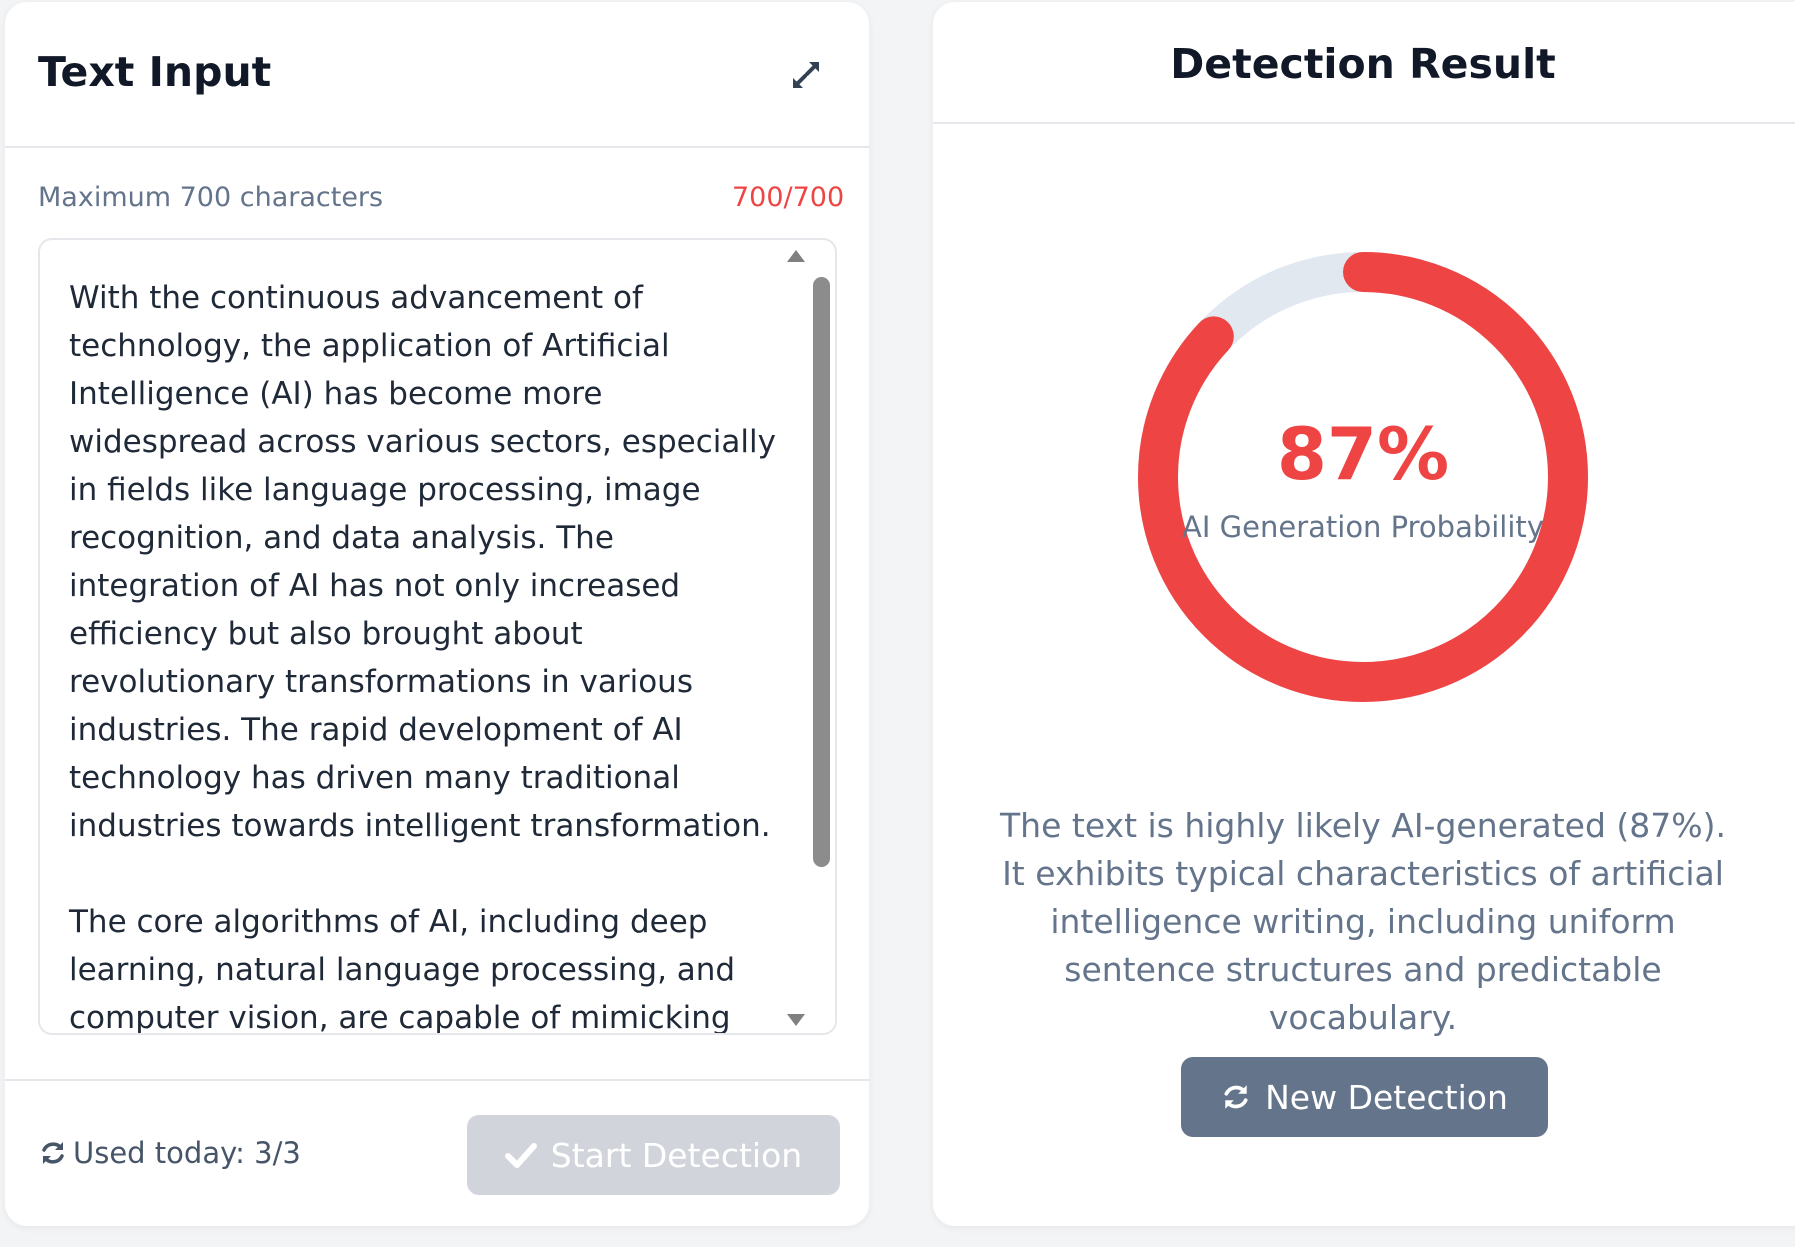 The width and height of the screenshot is (1795, 1247). Describe the element at coordinates (806, 75) in the screenshot. I see `expand-icon` at that location.